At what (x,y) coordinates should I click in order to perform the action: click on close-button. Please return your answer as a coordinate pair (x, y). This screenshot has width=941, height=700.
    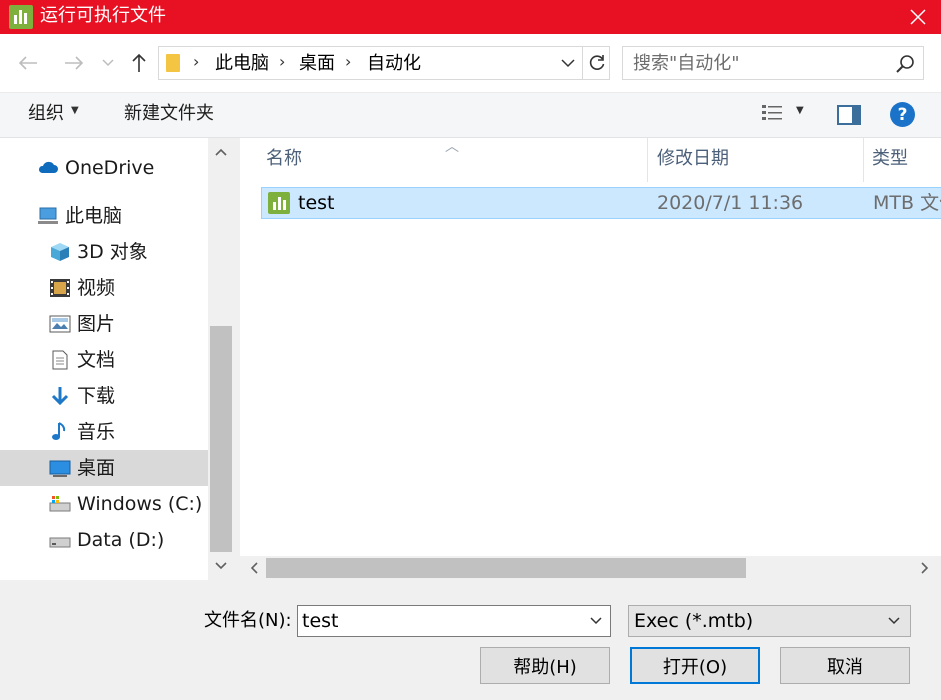
    Looking at the image, I should click on (918, 17).